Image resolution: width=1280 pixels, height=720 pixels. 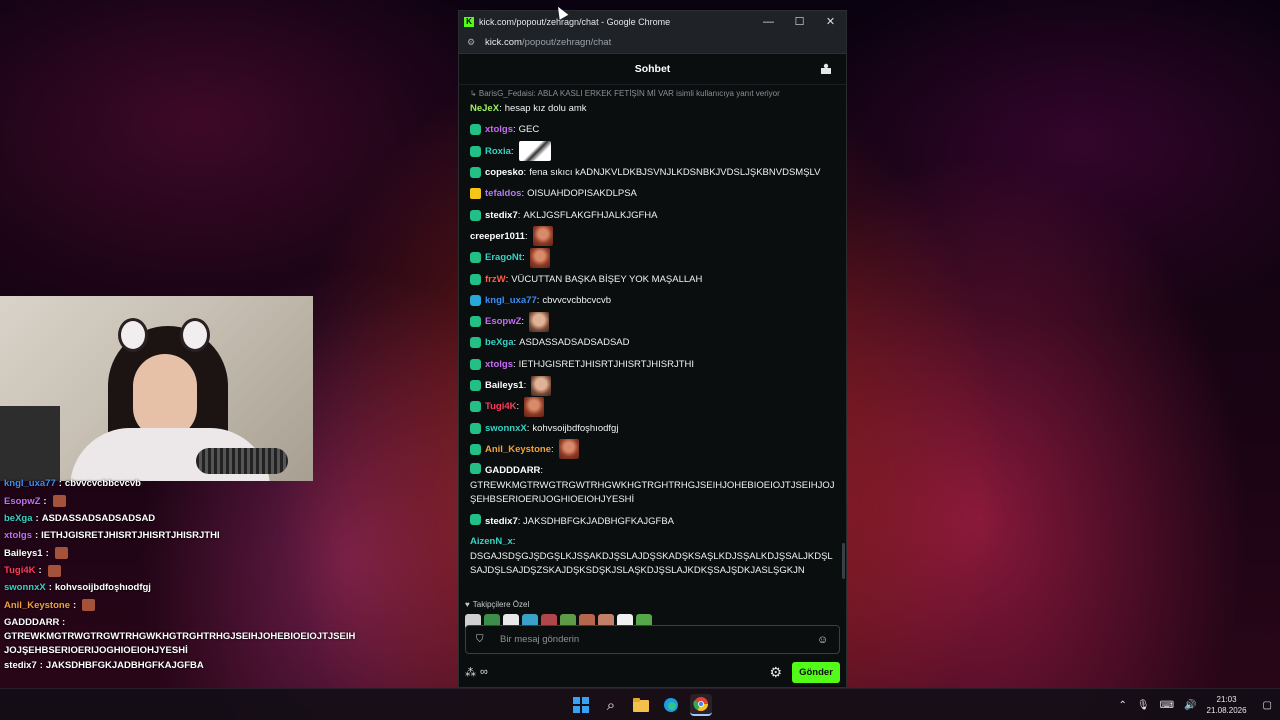 What do you see at coordinates (641, 705) in the screenshot?
I see `file-explorer-icon` at bounding box center [641, 705].